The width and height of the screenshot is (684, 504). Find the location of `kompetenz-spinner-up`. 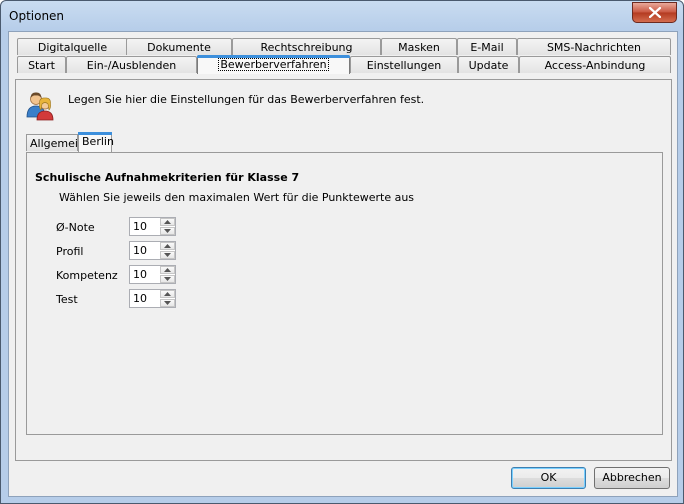

kompetenz-spinner-up is located at coordinates (167, 270).